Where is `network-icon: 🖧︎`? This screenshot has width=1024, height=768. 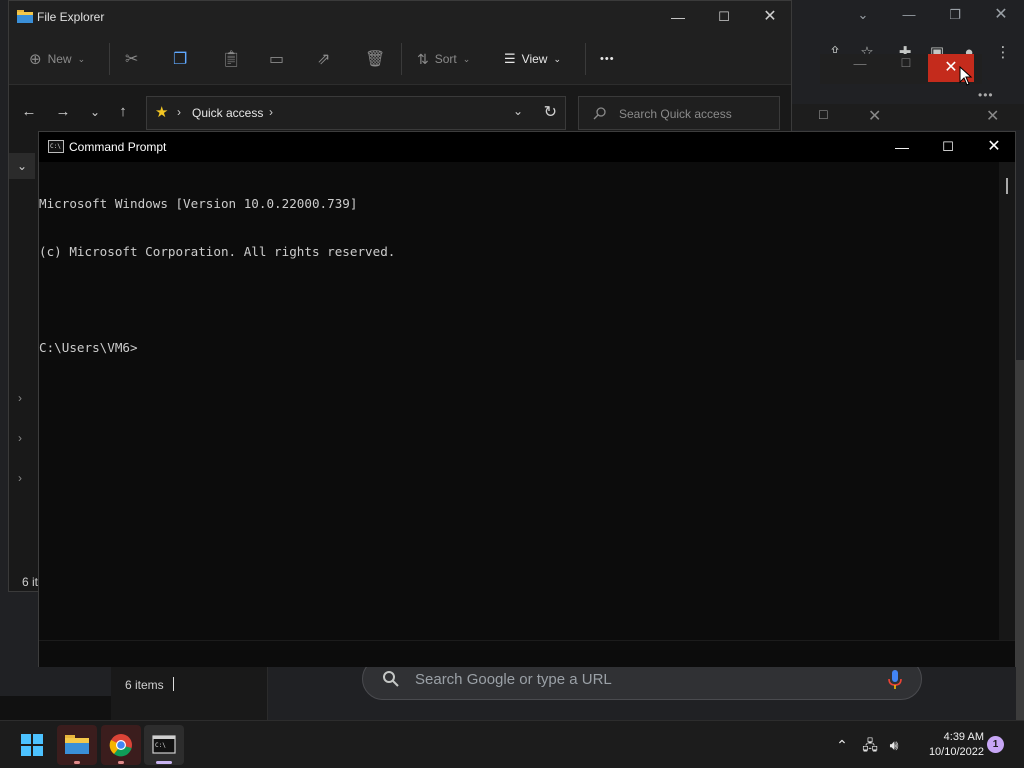
network-icon: 🖧︎ is located at coordinates (870, 745).